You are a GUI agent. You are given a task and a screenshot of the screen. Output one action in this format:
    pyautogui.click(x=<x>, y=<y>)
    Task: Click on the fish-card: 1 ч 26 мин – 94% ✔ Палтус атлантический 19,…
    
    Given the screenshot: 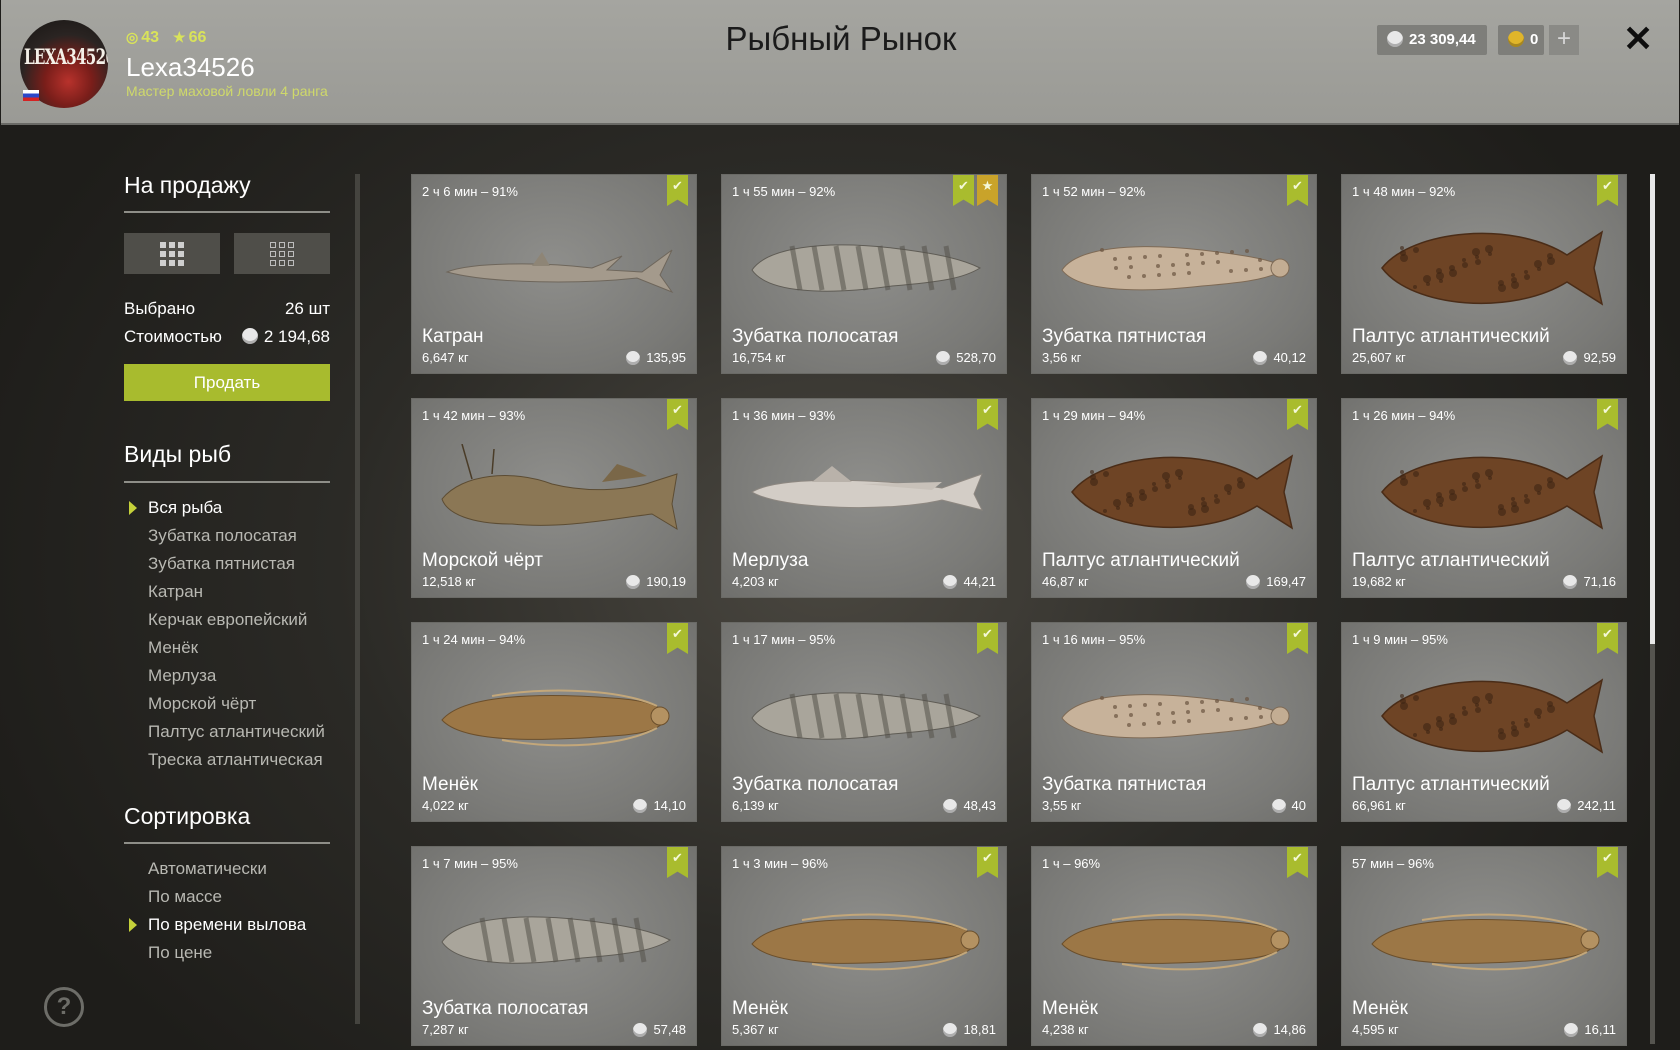 What is the action you would take?
    pyautogui.click(x=1484, y=498)
    